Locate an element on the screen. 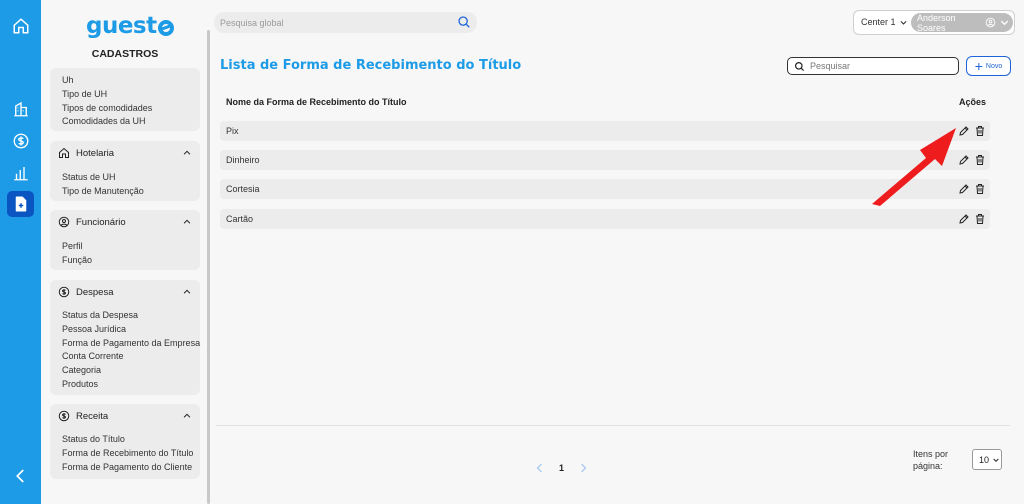 The image size is (1024, 504). sidebar-group-header: Funcionário is located at coordinates (125, 222).